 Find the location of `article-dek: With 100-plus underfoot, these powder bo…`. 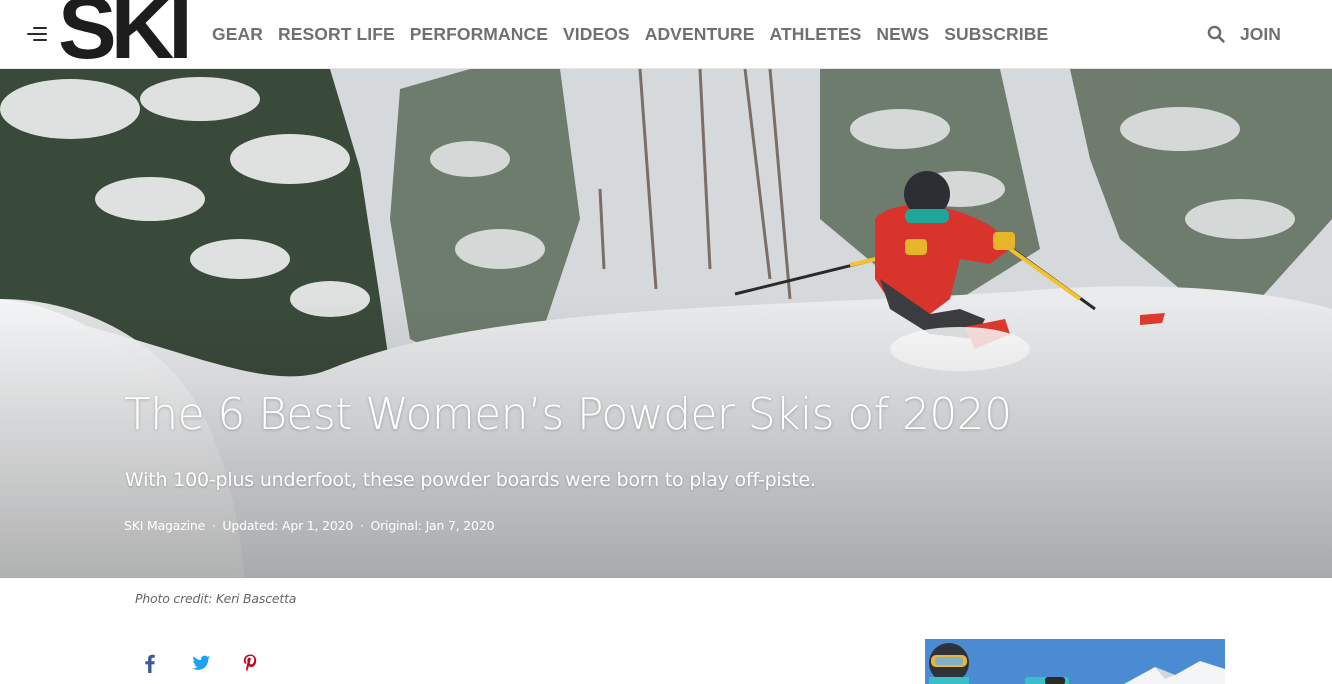

article-dek: With 100-plus underfoot, these powder bo… is located at coordinates (470, 480).